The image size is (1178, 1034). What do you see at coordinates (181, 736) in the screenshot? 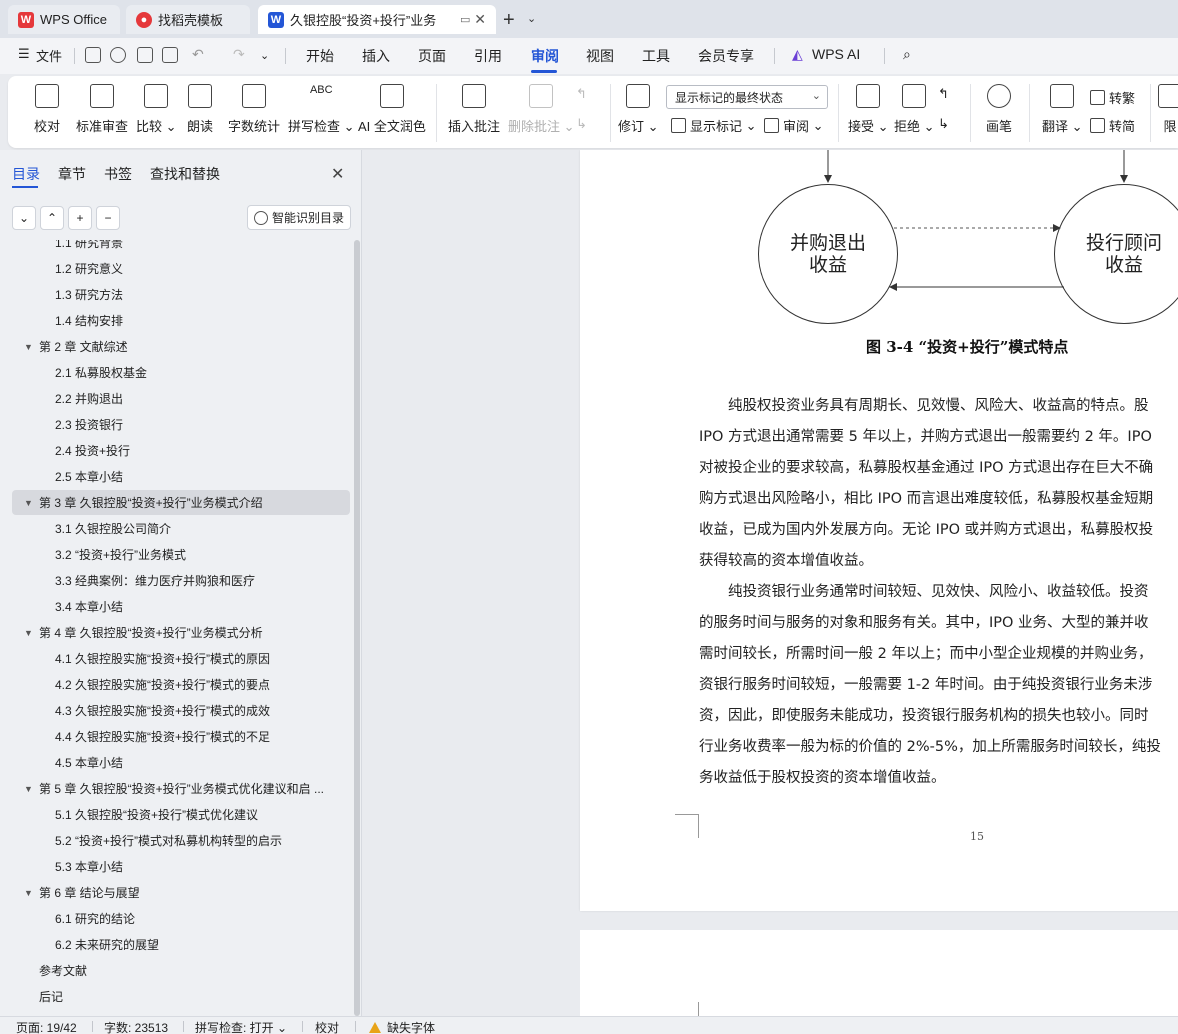
I see `toc-item: 4.4 久银控股实施“投资+投行”模式的不足` at bounding box center [181, 736].